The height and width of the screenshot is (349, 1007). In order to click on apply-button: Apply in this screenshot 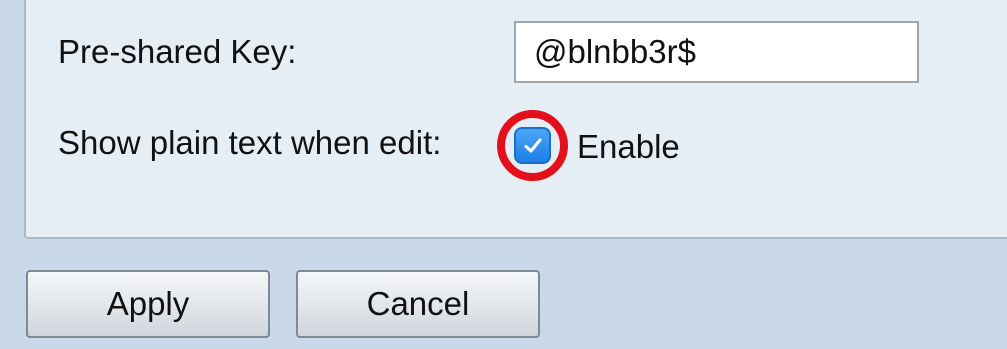, I will do `click(148, 304)`.